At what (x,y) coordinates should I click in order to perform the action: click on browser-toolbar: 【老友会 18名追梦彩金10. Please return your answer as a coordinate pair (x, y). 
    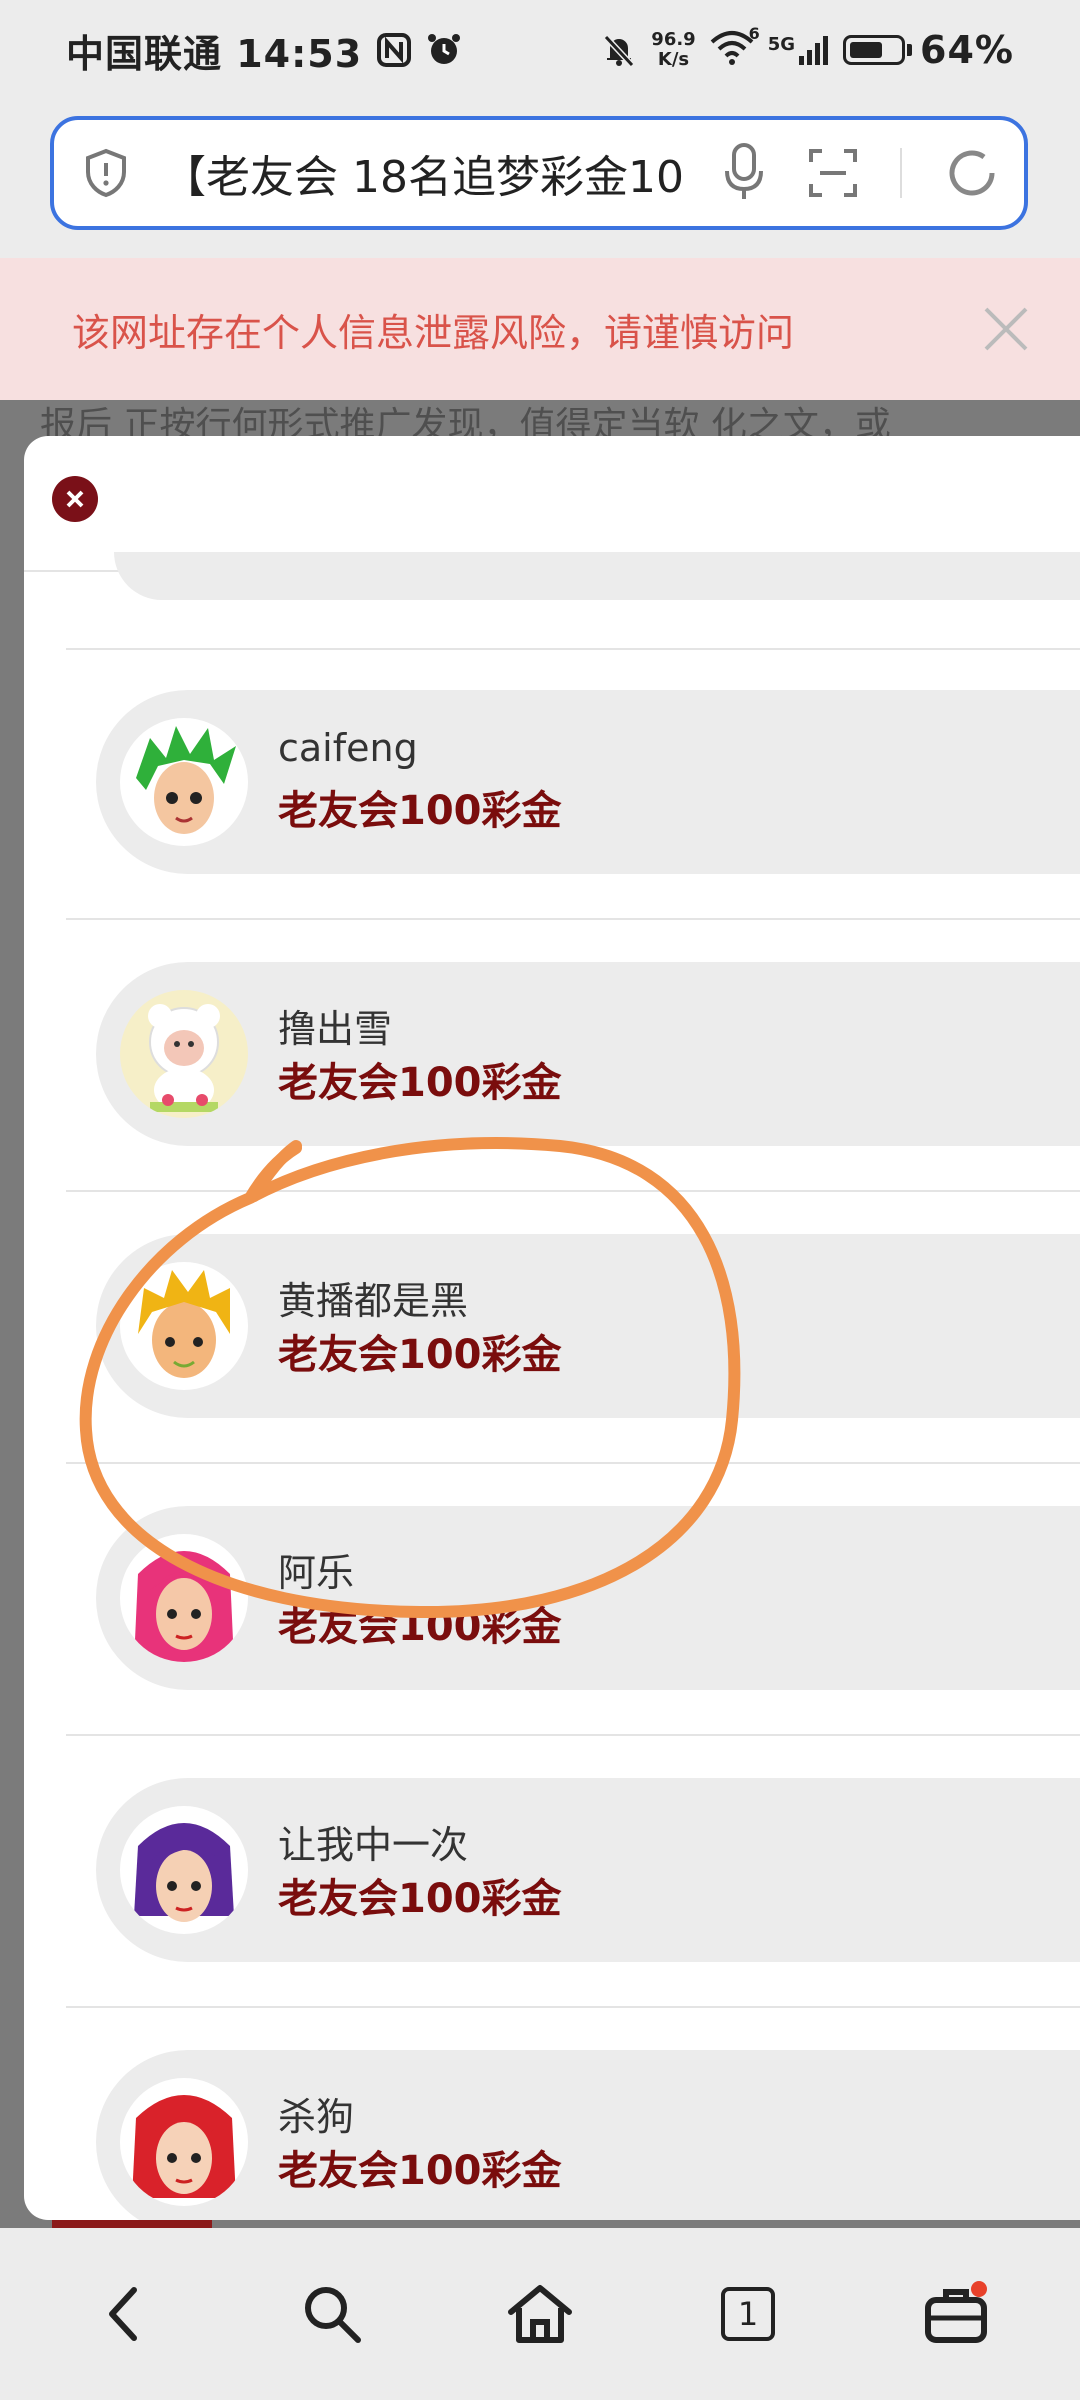
    Looking at the image, I should click on (540, 180).